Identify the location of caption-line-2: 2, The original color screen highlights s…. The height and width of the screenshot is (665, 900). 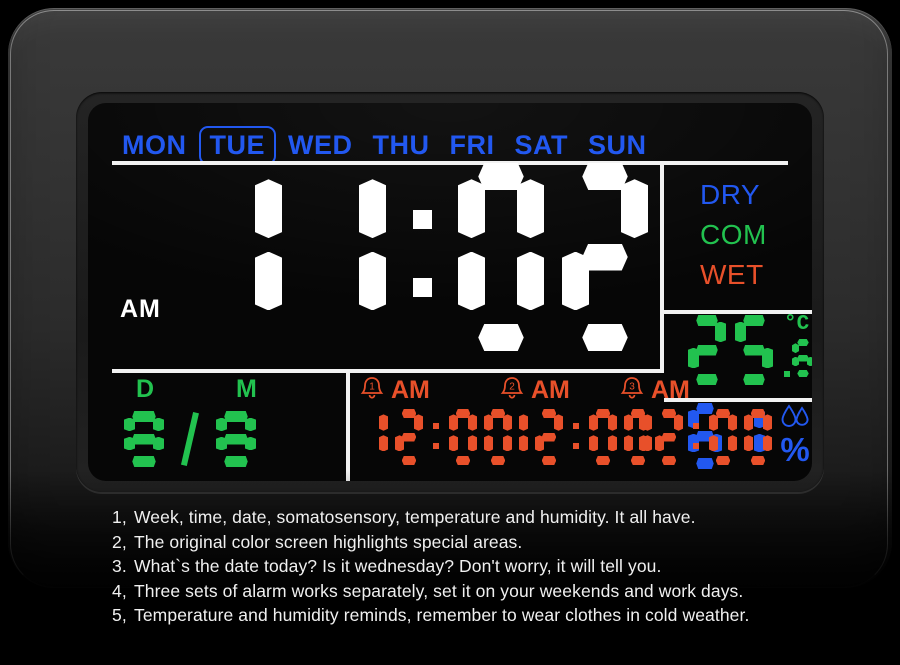
(492, 542).